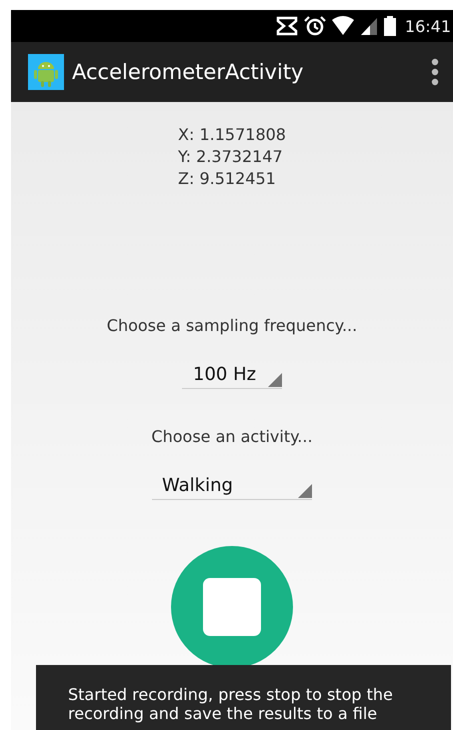 The image size is (453, 730). What do you see at coordinates (286, 26) in the screenshot?
I see `hourglass-icon` at bounding box center [286, 26].